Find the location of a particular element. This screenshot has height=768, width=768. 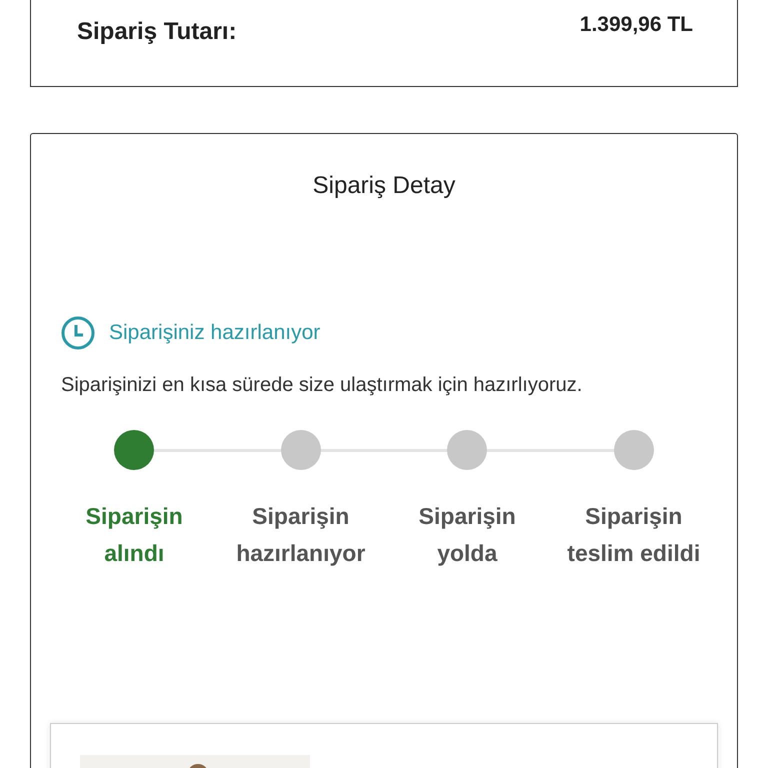

step-label: Siparişin teslim edildi is located at coordinates (634, 535).